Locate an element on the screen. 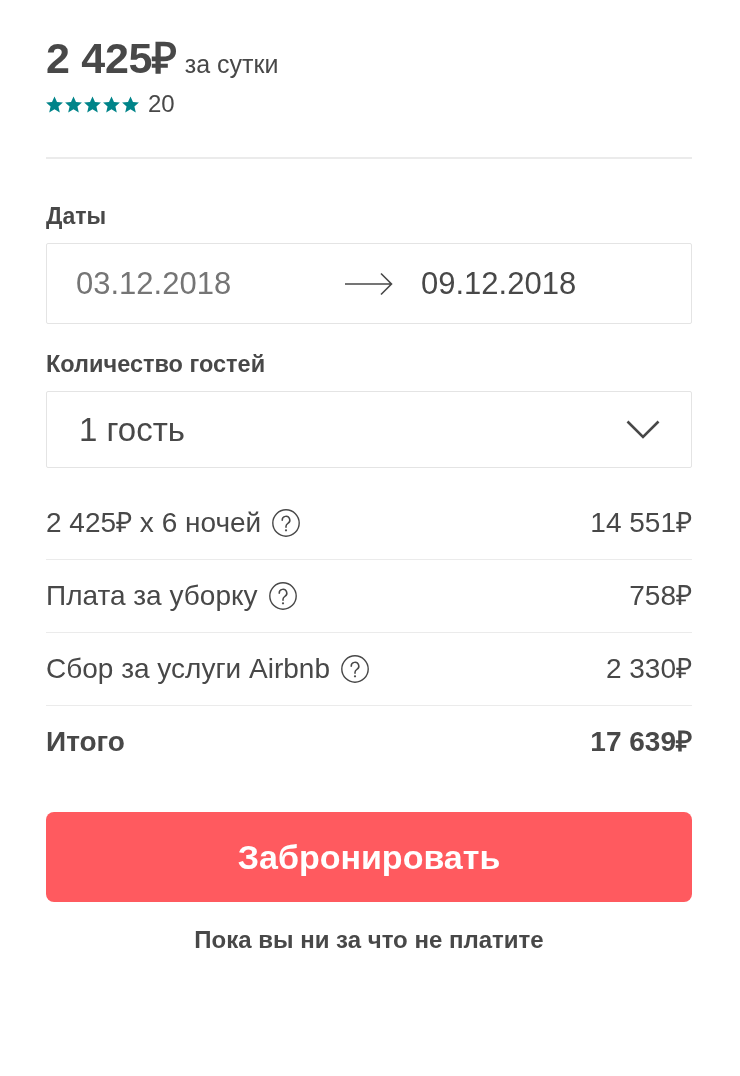 Image resolution: width=740 pixels, height=1076 pixels. check-in-date: 03.12.2018 is located at coordinates (154, 283).